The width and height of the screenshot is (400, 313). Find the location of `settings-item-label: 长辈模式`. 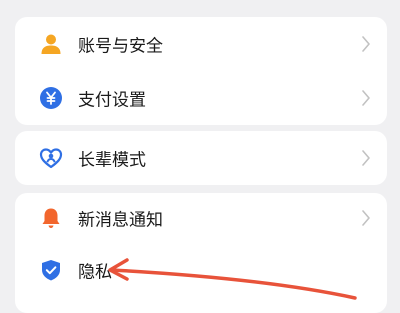

settings-item-label: 长辈模式 is located at coordinates (112, 160).